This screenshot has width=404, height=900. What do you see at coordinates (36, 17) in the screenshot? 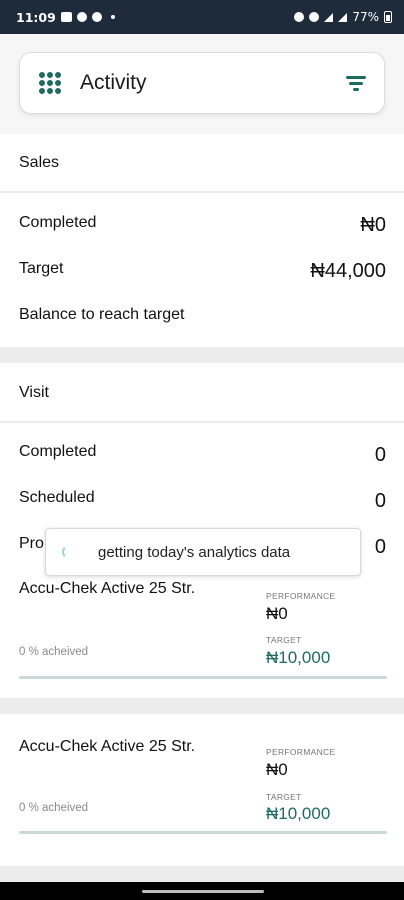
I see `status-time: 11:09` at bounding box center [36, 17].